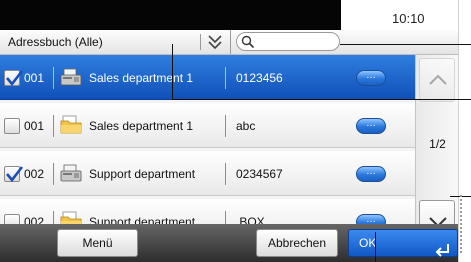  I want to click on address-bar: Adressbuch (Alle), so click(229, 42).